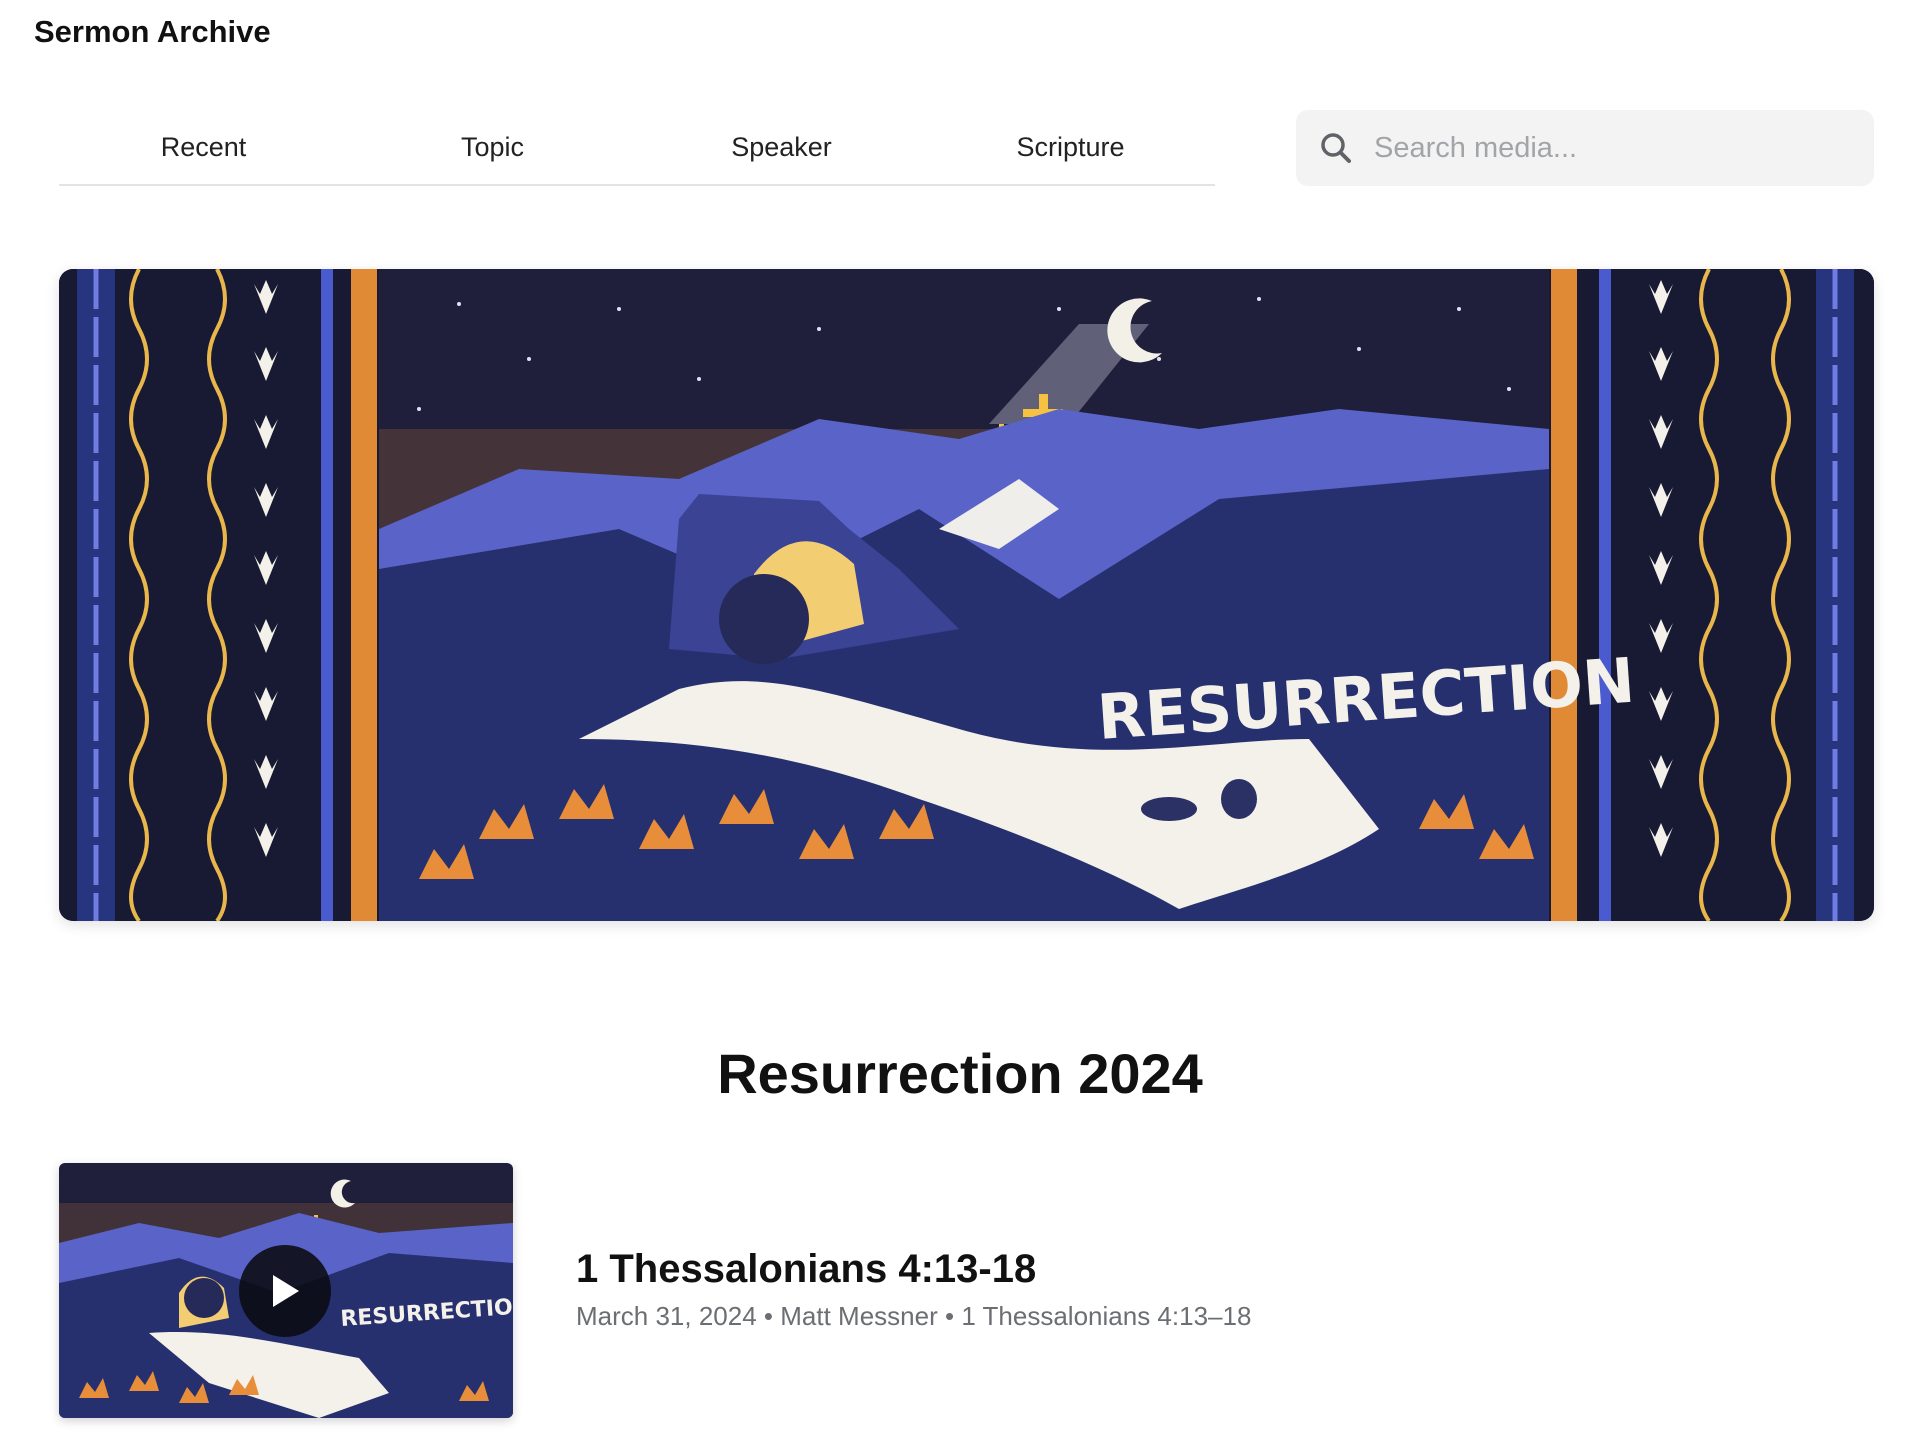  What do you see at coordinates (152, 31) in the screenshot?
I see `app-title: Sermon Archive` at bounding box center [152, 31].